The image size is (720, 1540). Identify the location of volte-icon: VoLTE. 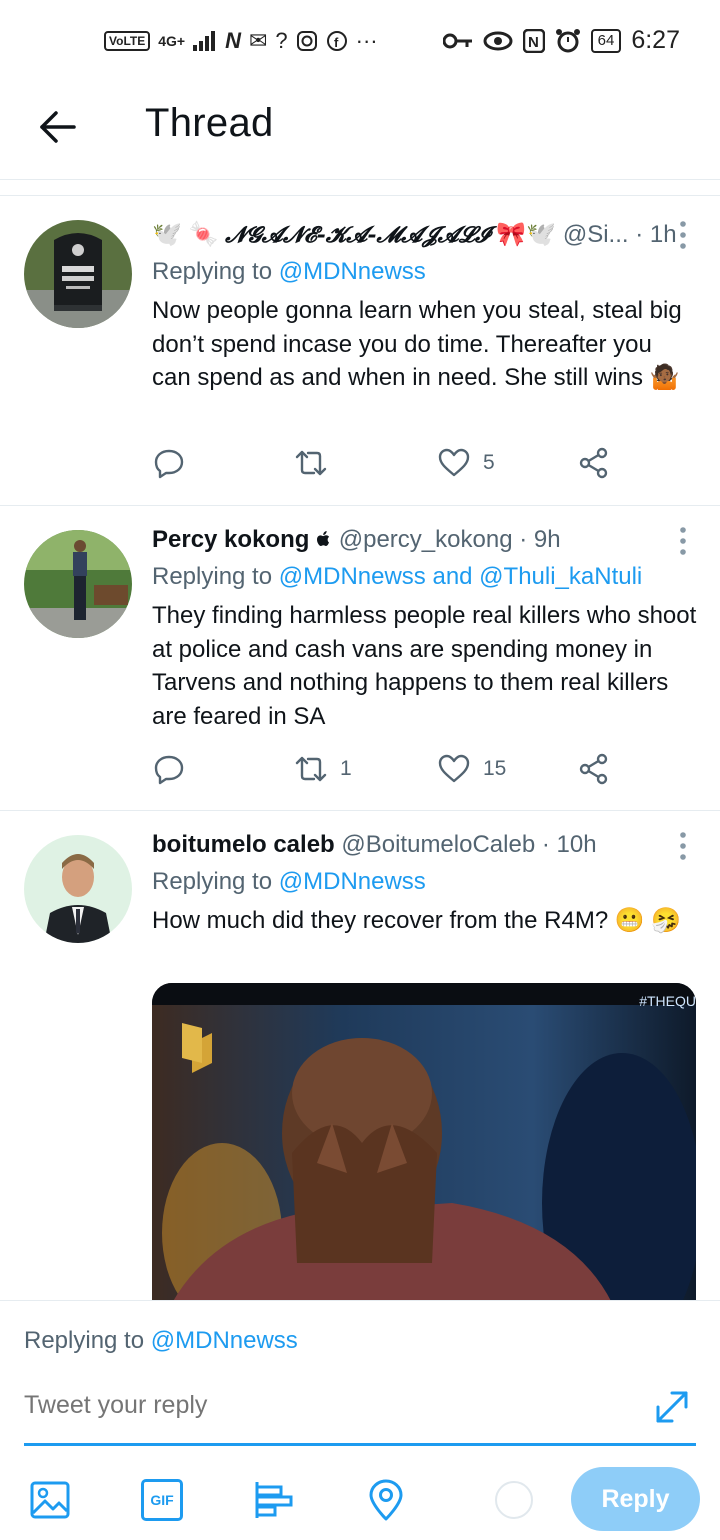
(127, 41).